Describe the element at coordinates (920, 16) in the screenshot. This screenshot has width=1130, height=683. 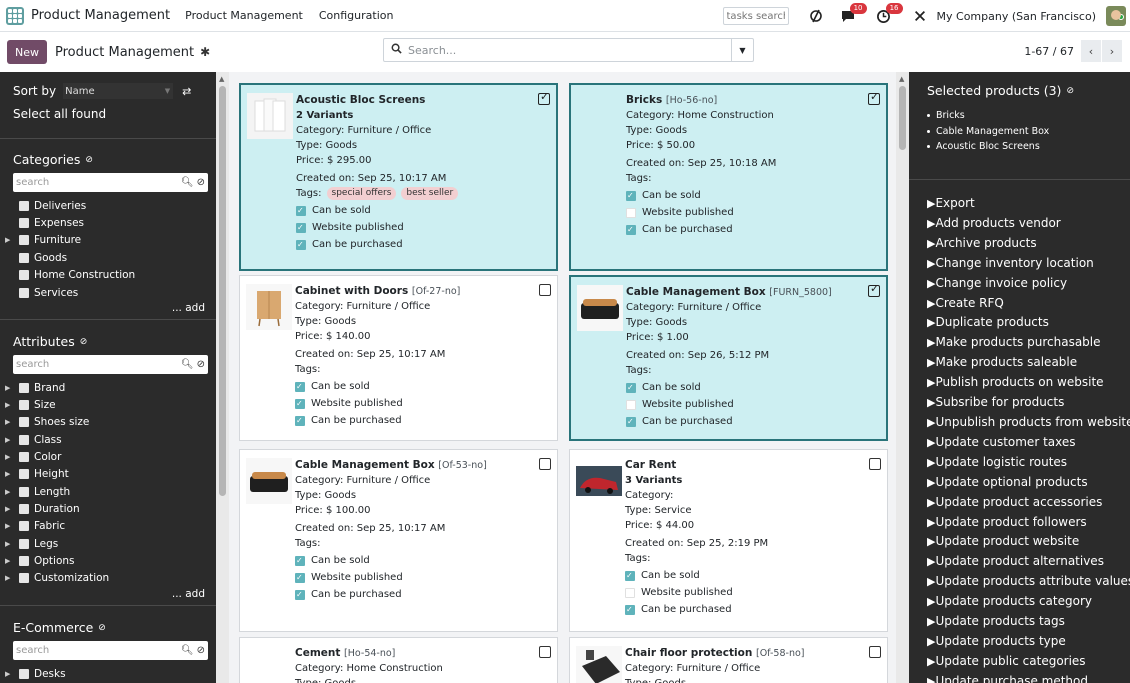
I see `tools-icon` at that location.